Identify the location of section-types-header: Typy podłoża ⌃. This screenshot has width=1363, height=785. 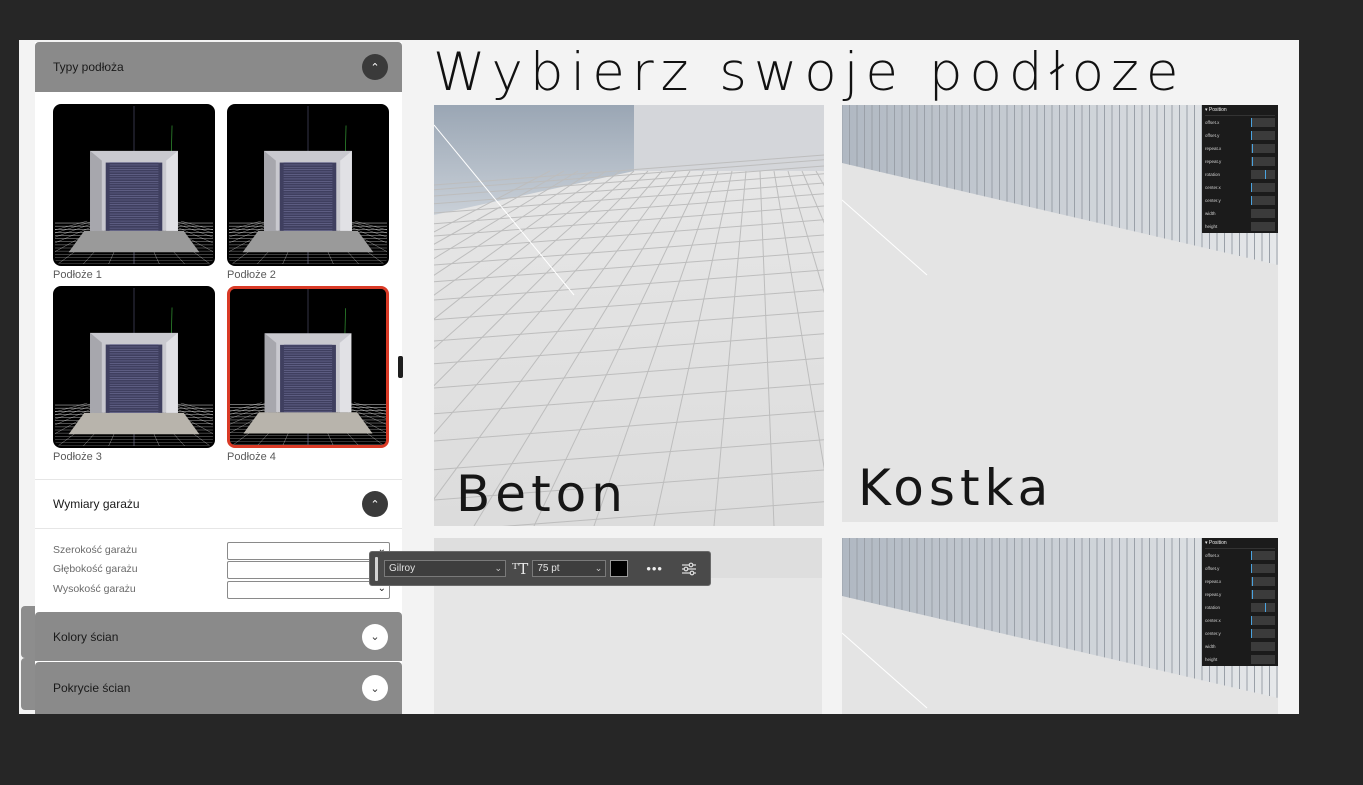
(218, 67).